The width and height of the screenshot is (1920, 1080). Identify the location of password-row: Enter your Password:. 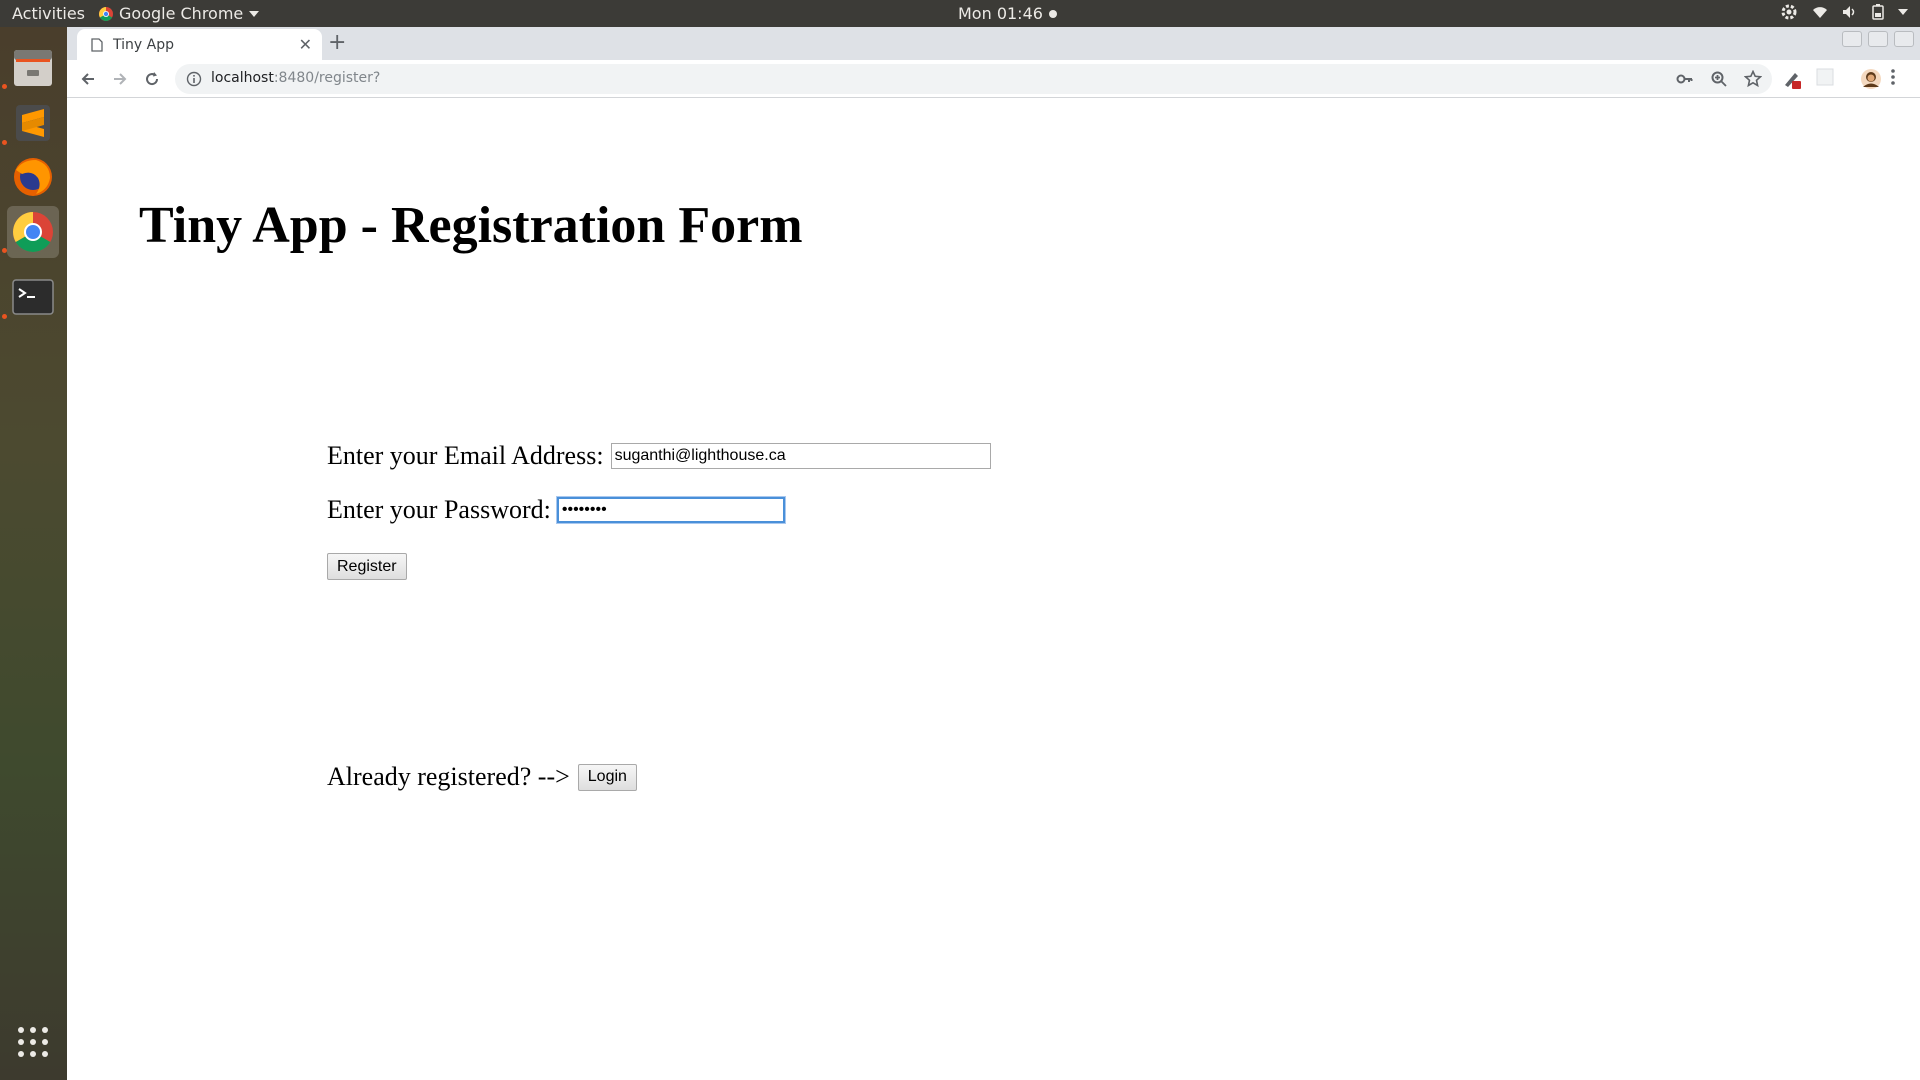
(556, 510).